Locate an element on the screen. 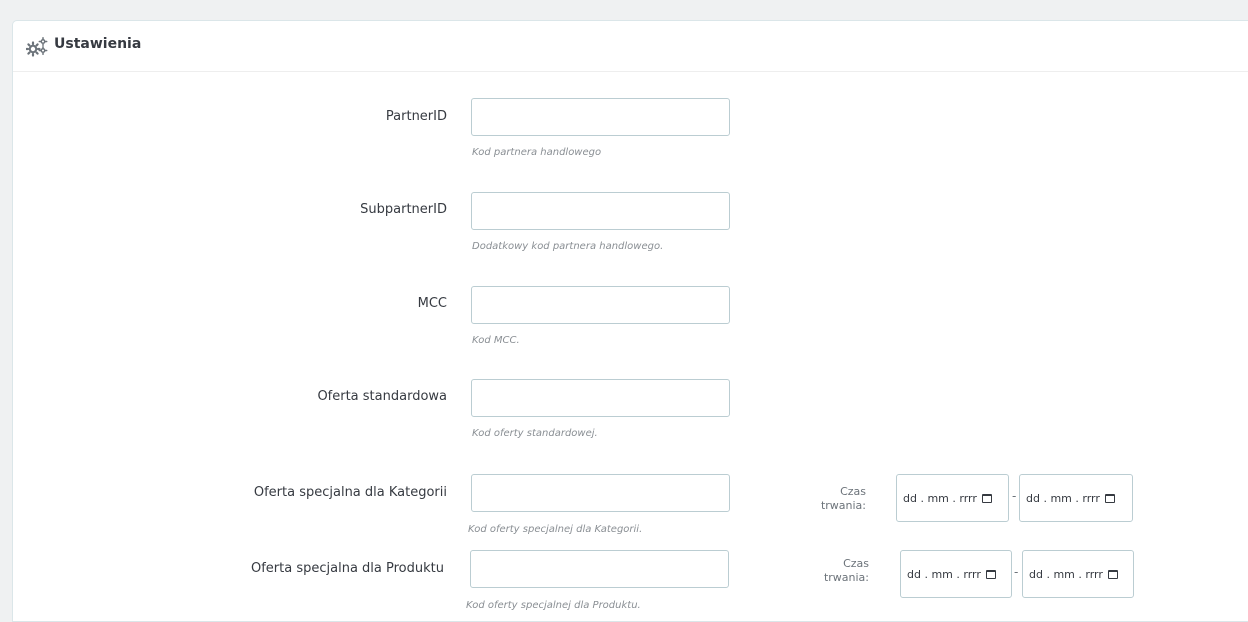 The height and width of the screenshot is (622, 1248). product-offer-help: Kod oferty specjalnej dla Produktu. is located at coordinates (553, 605).